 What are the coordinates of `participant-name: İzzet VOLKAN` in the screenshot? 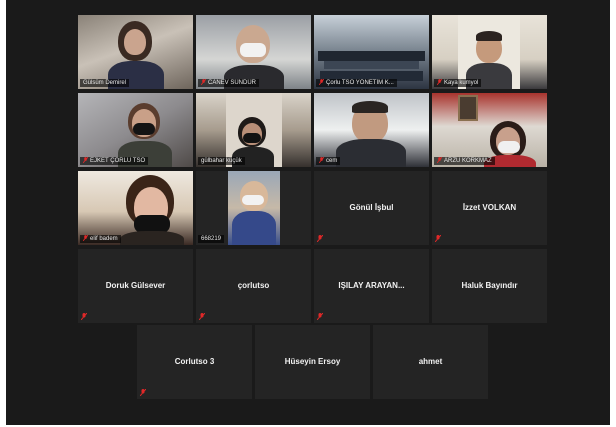 It's located at (489, 207).